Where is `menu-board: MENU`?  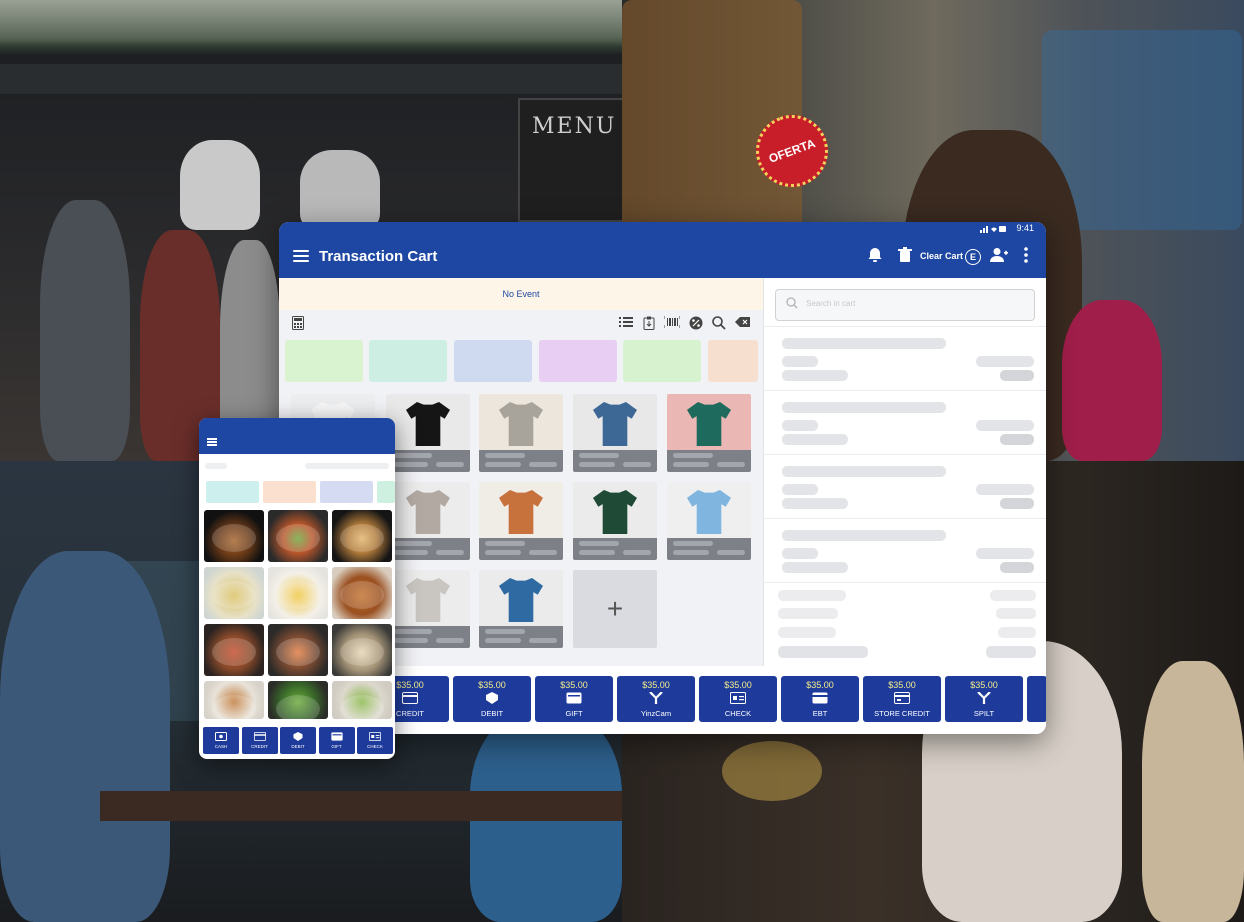
menu-board: MENU is located at coordinates (570, 160).